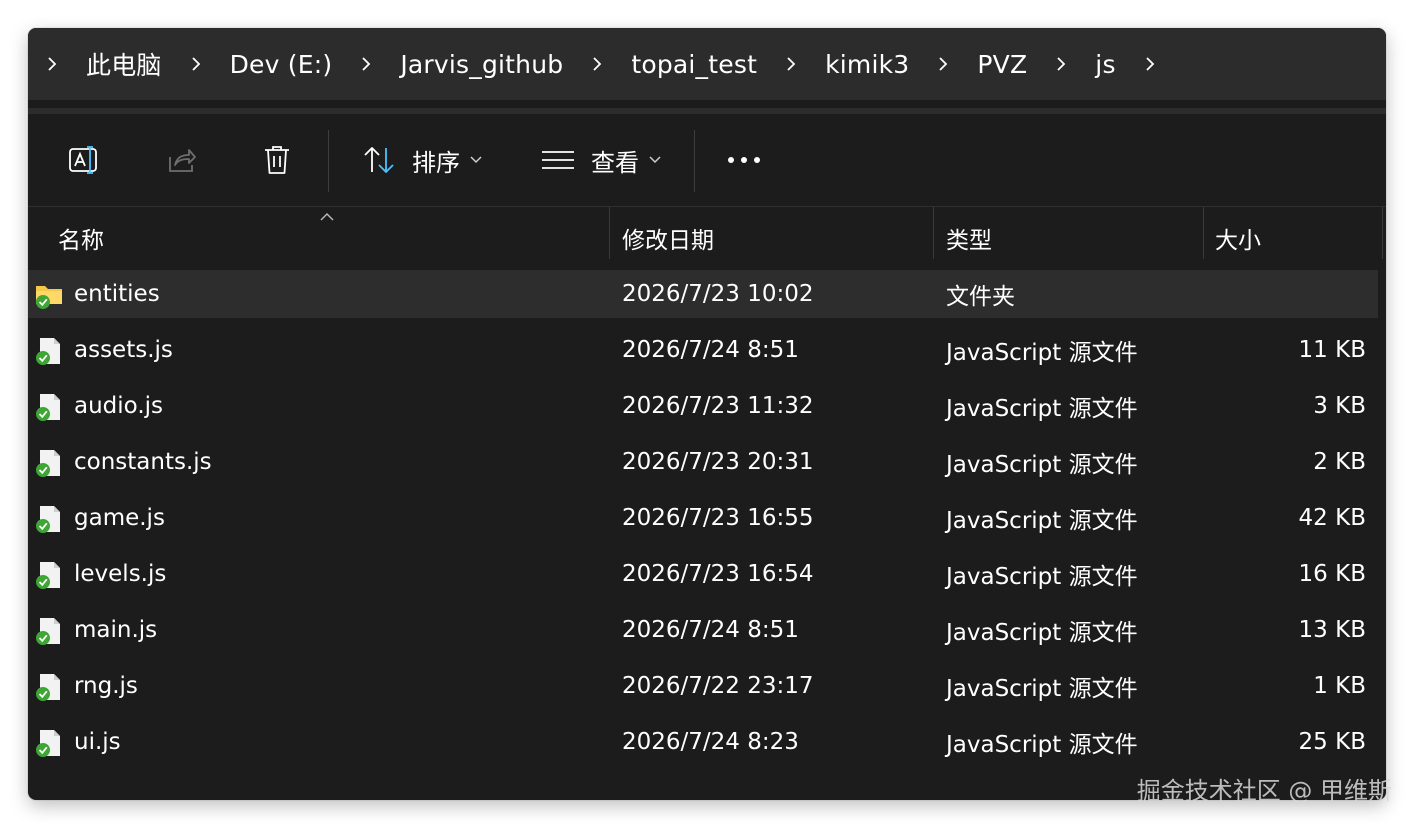 The width and height of the screenshot is (1414, 828). What do you see at coordinates (1332, 350) in the screenshot?
I see `file-size: 11 KB` at bounding box center [1332, 350].